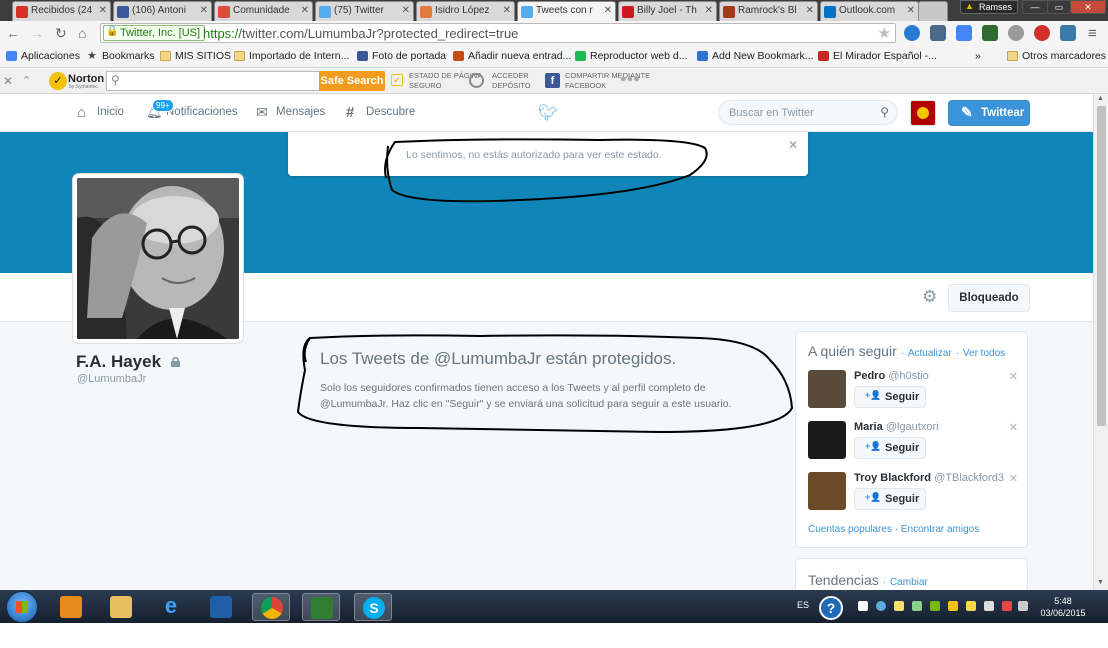 The image size is (1108, 648). What do you see at coordinates (1013, 427) in the screenshot?
I see `dismiss-icon: ✕` at bounding box center [1013, 427].